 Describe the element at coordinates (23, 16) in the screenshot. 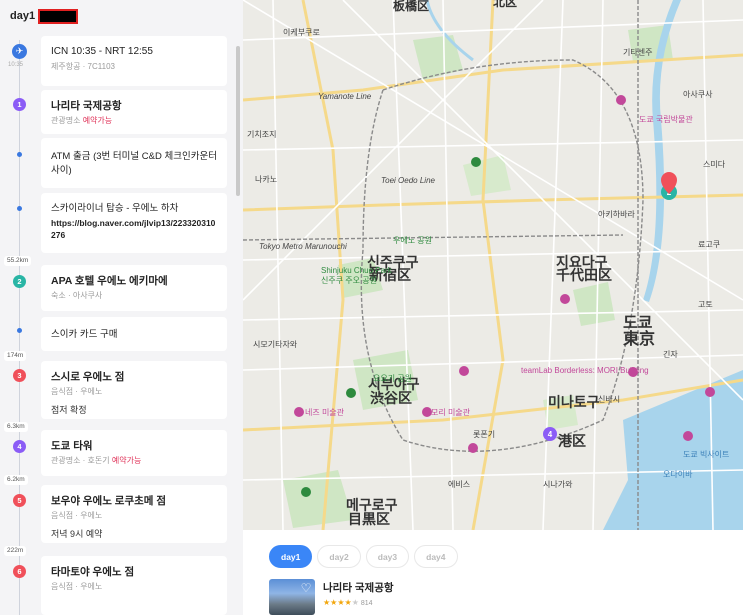

I see `day-label: day1` at that location.